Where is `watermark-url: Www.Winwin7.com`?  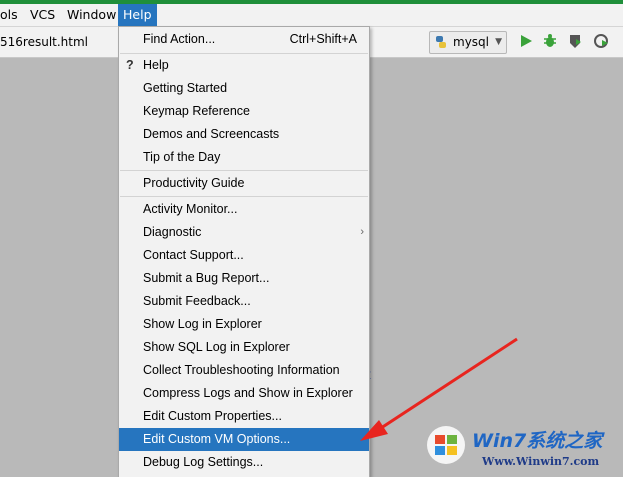 watermark-url: Www.Winwin7.com is located at coordinates (541, 461).